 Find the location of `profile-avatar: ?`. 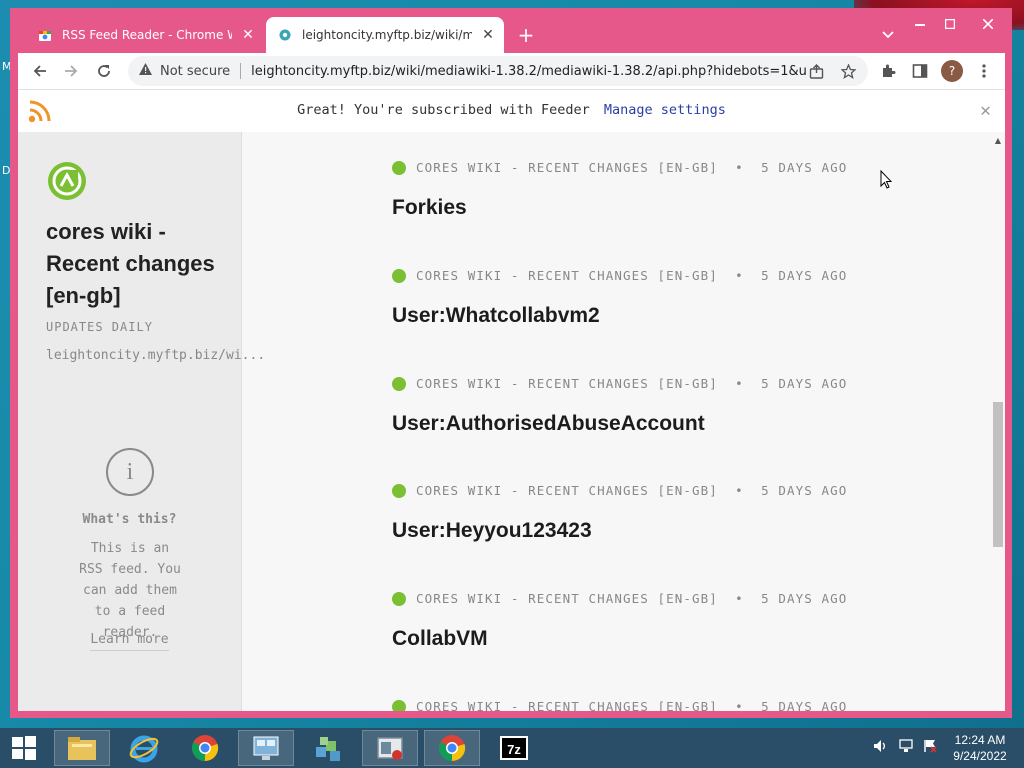

profile-avatar: ? is located at coordinates (952, 71).